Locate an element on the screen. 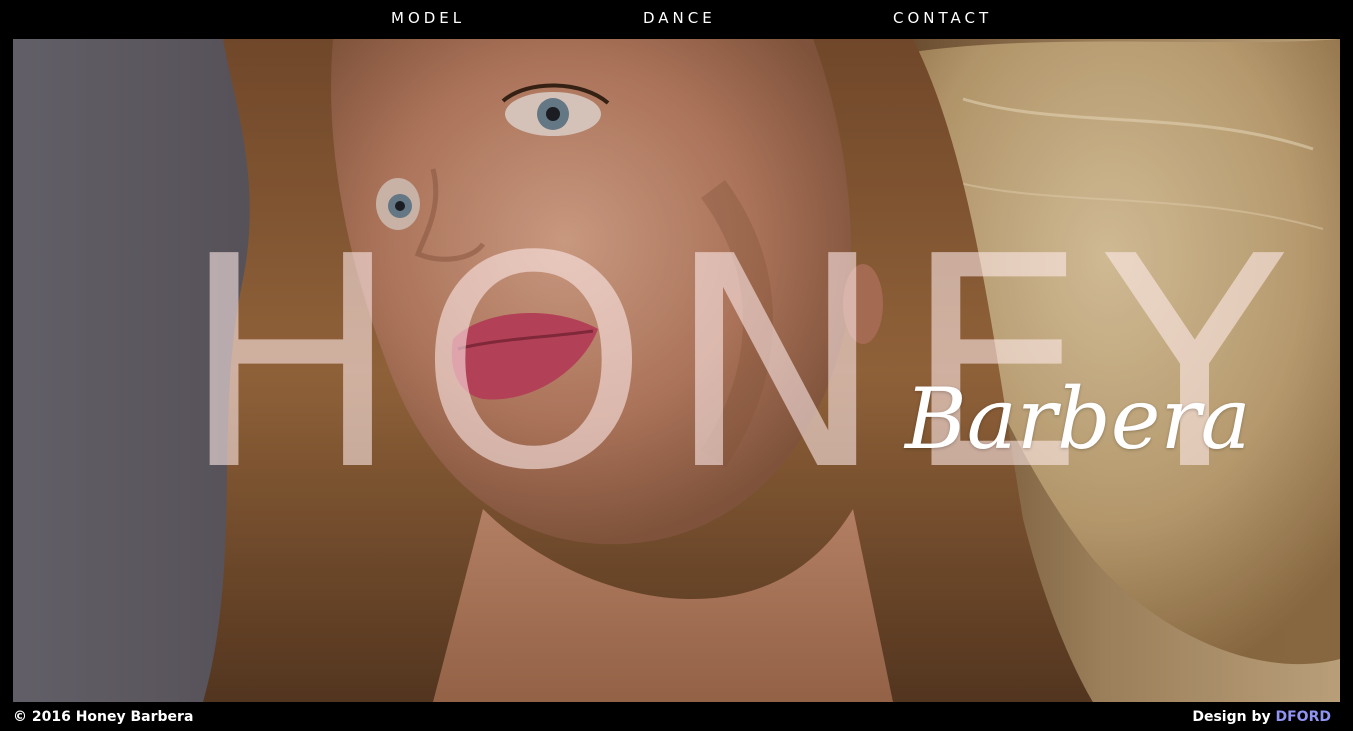 This screenshot has width=1353, height=731. top-navigation: MODEL DANCE CONTACT is located at coordinates (676, 19).